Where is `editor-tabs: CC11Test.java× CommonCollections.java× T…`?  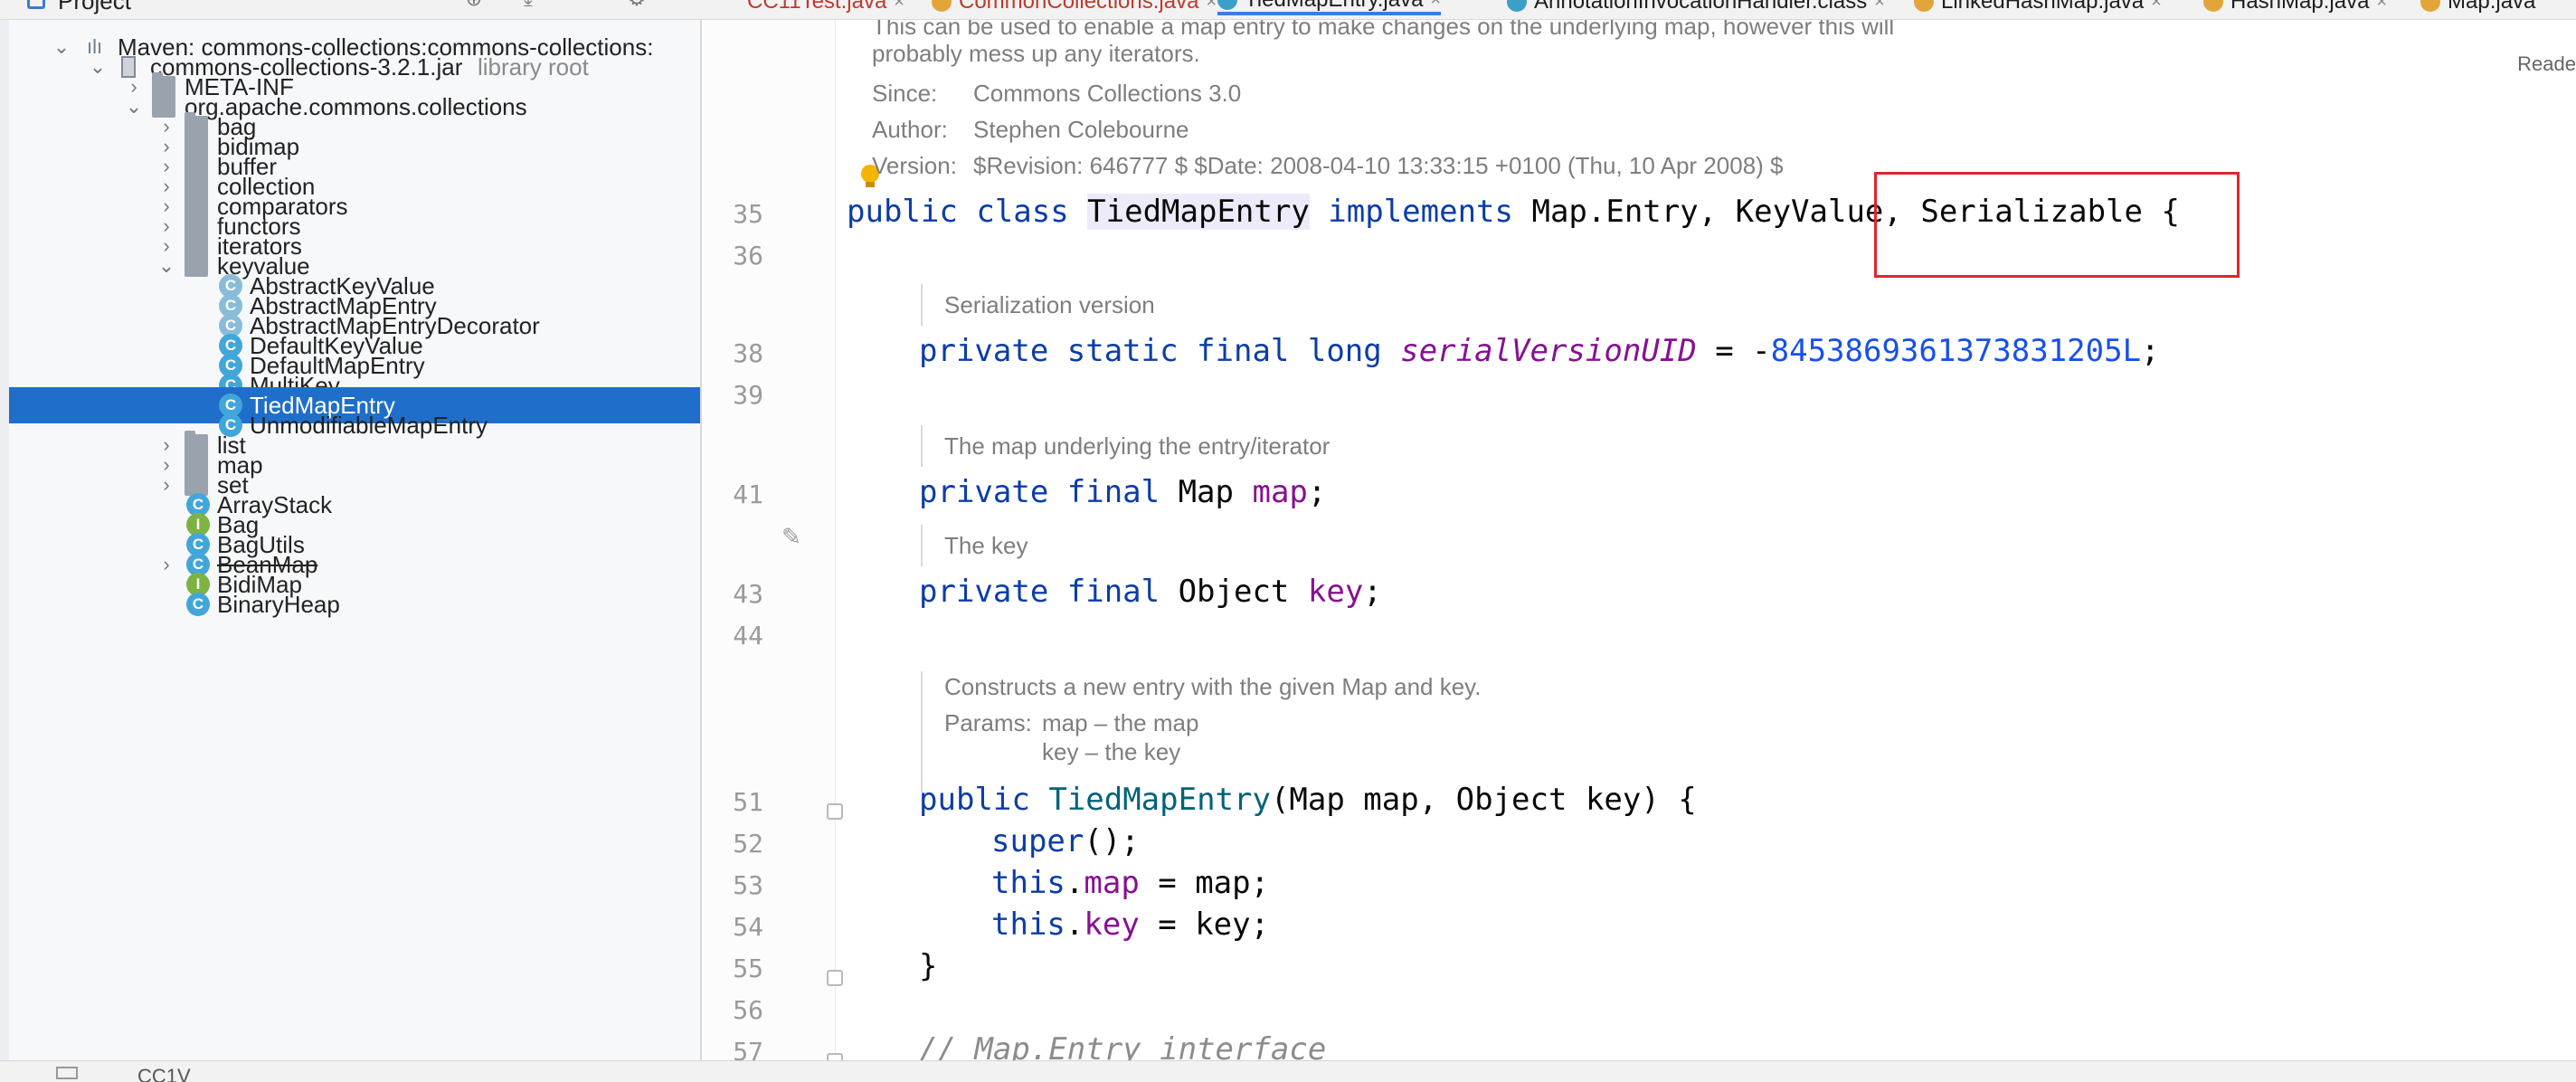
editor-tabs: CC11Test.java× CommonCollections.java× T… is located at coordinates (1644, 9).